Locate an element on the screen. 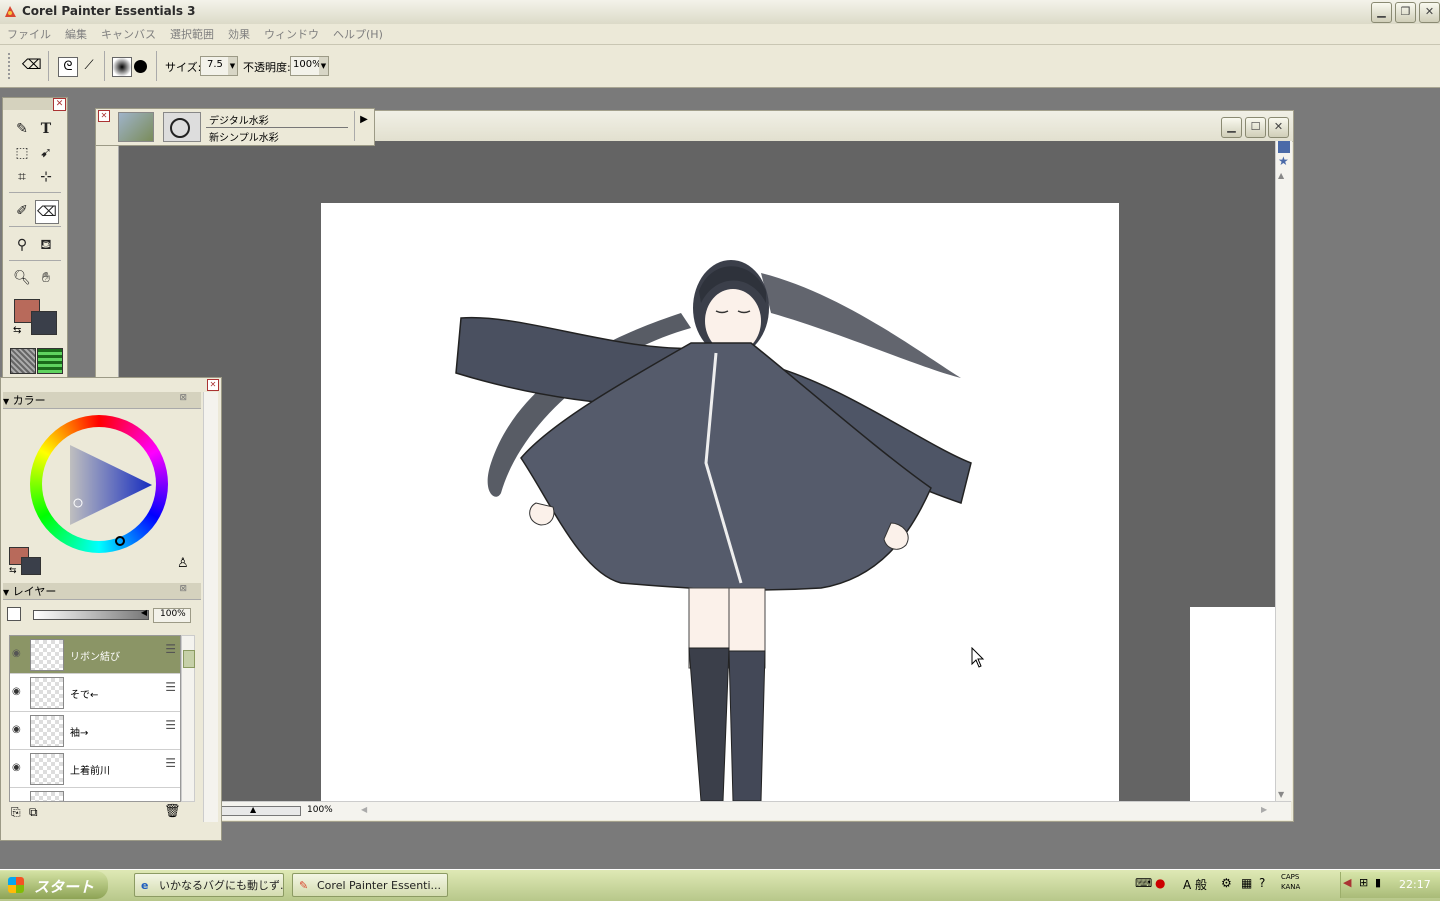 Image resolution: width=1440 pixels, height=901 pixels. restore-button: ❐ is located at coordinates (1405, 12).